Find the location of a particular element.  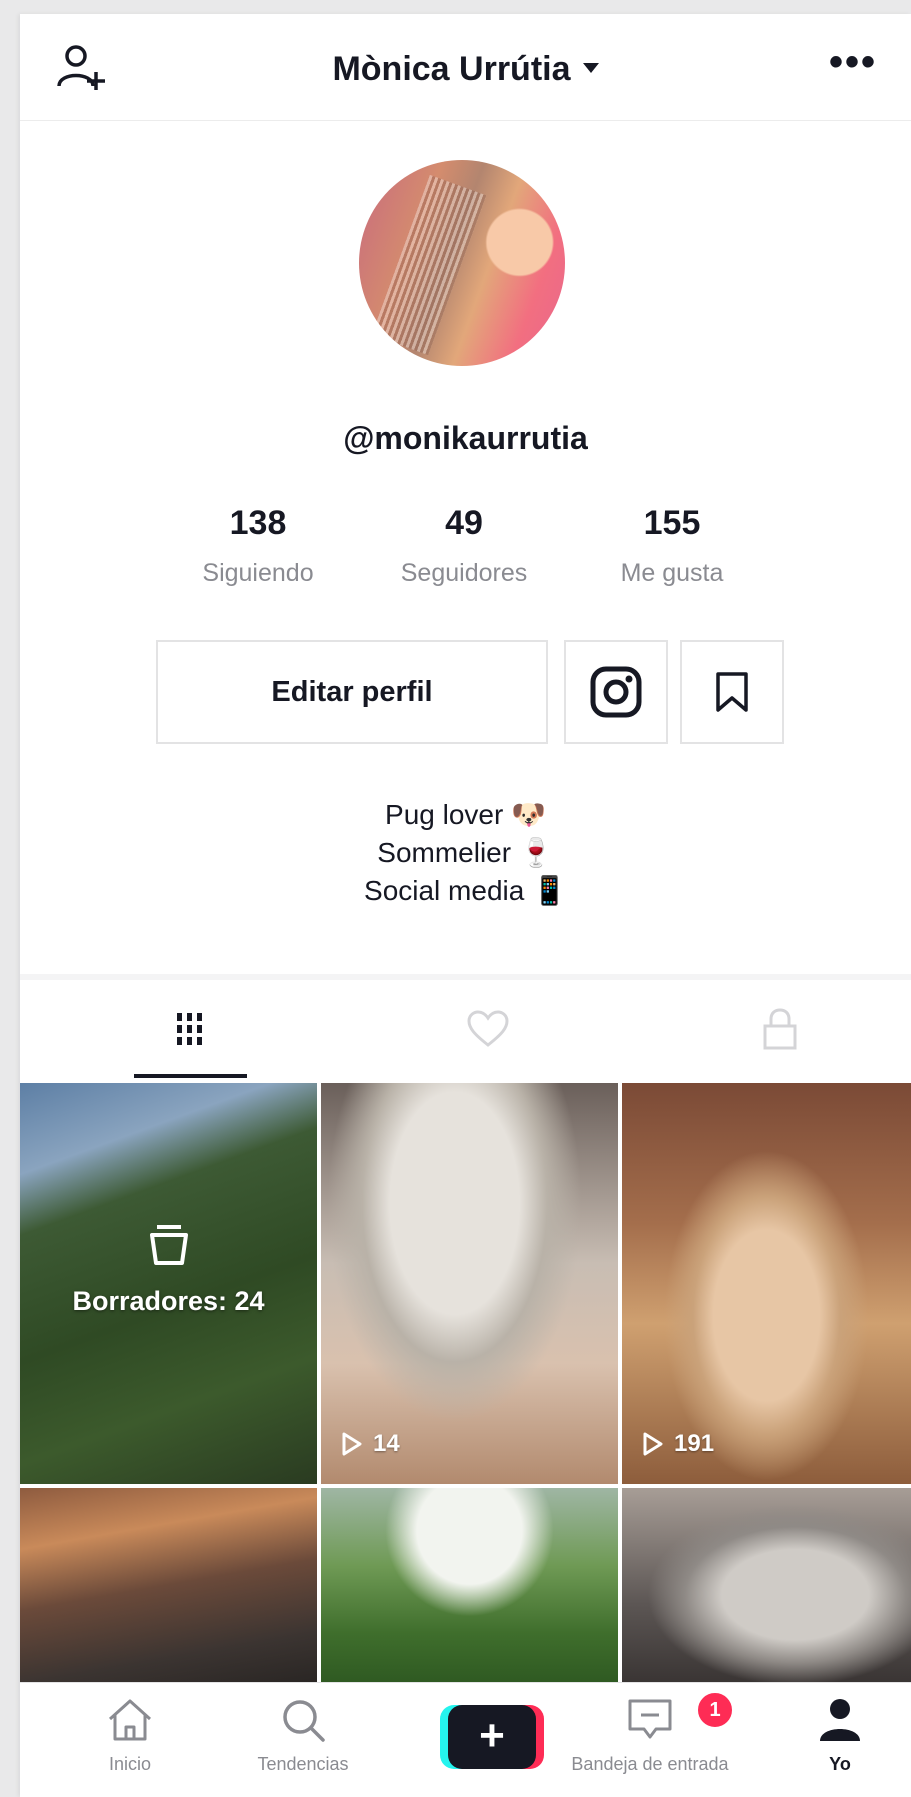

create-button: + is located at coordinates (492, 1737).